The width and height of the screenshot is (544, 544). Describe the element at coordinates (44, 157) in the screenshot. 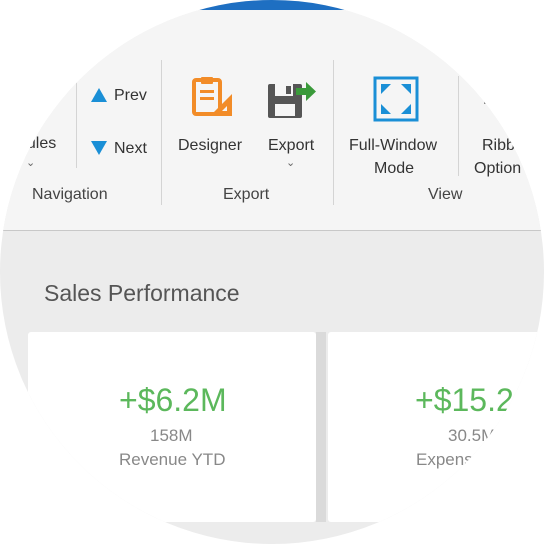

I see `modules-button: dules ⌄` at that location.